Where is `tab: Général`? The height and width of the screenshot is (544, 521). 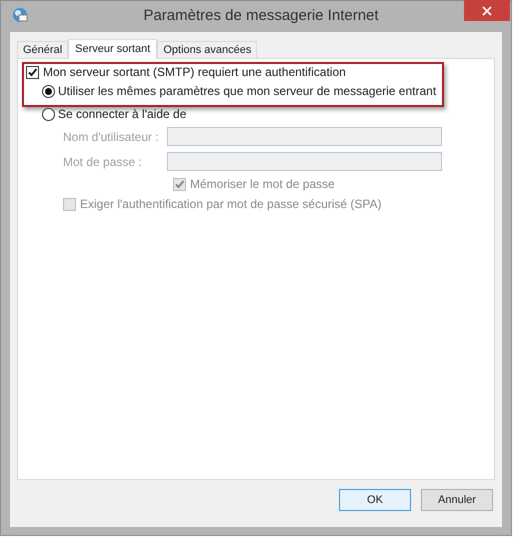
tab: Général is located at coordinates (42, 50).